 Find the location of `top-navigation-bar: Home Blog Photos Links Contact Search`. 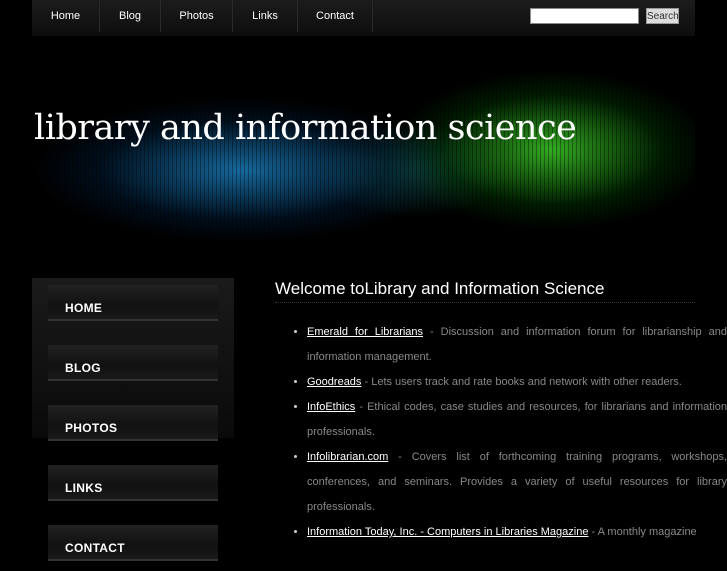

top-navigation-bar: Home Blog Photos Links Contact Search is located at coordinates (363, 18).